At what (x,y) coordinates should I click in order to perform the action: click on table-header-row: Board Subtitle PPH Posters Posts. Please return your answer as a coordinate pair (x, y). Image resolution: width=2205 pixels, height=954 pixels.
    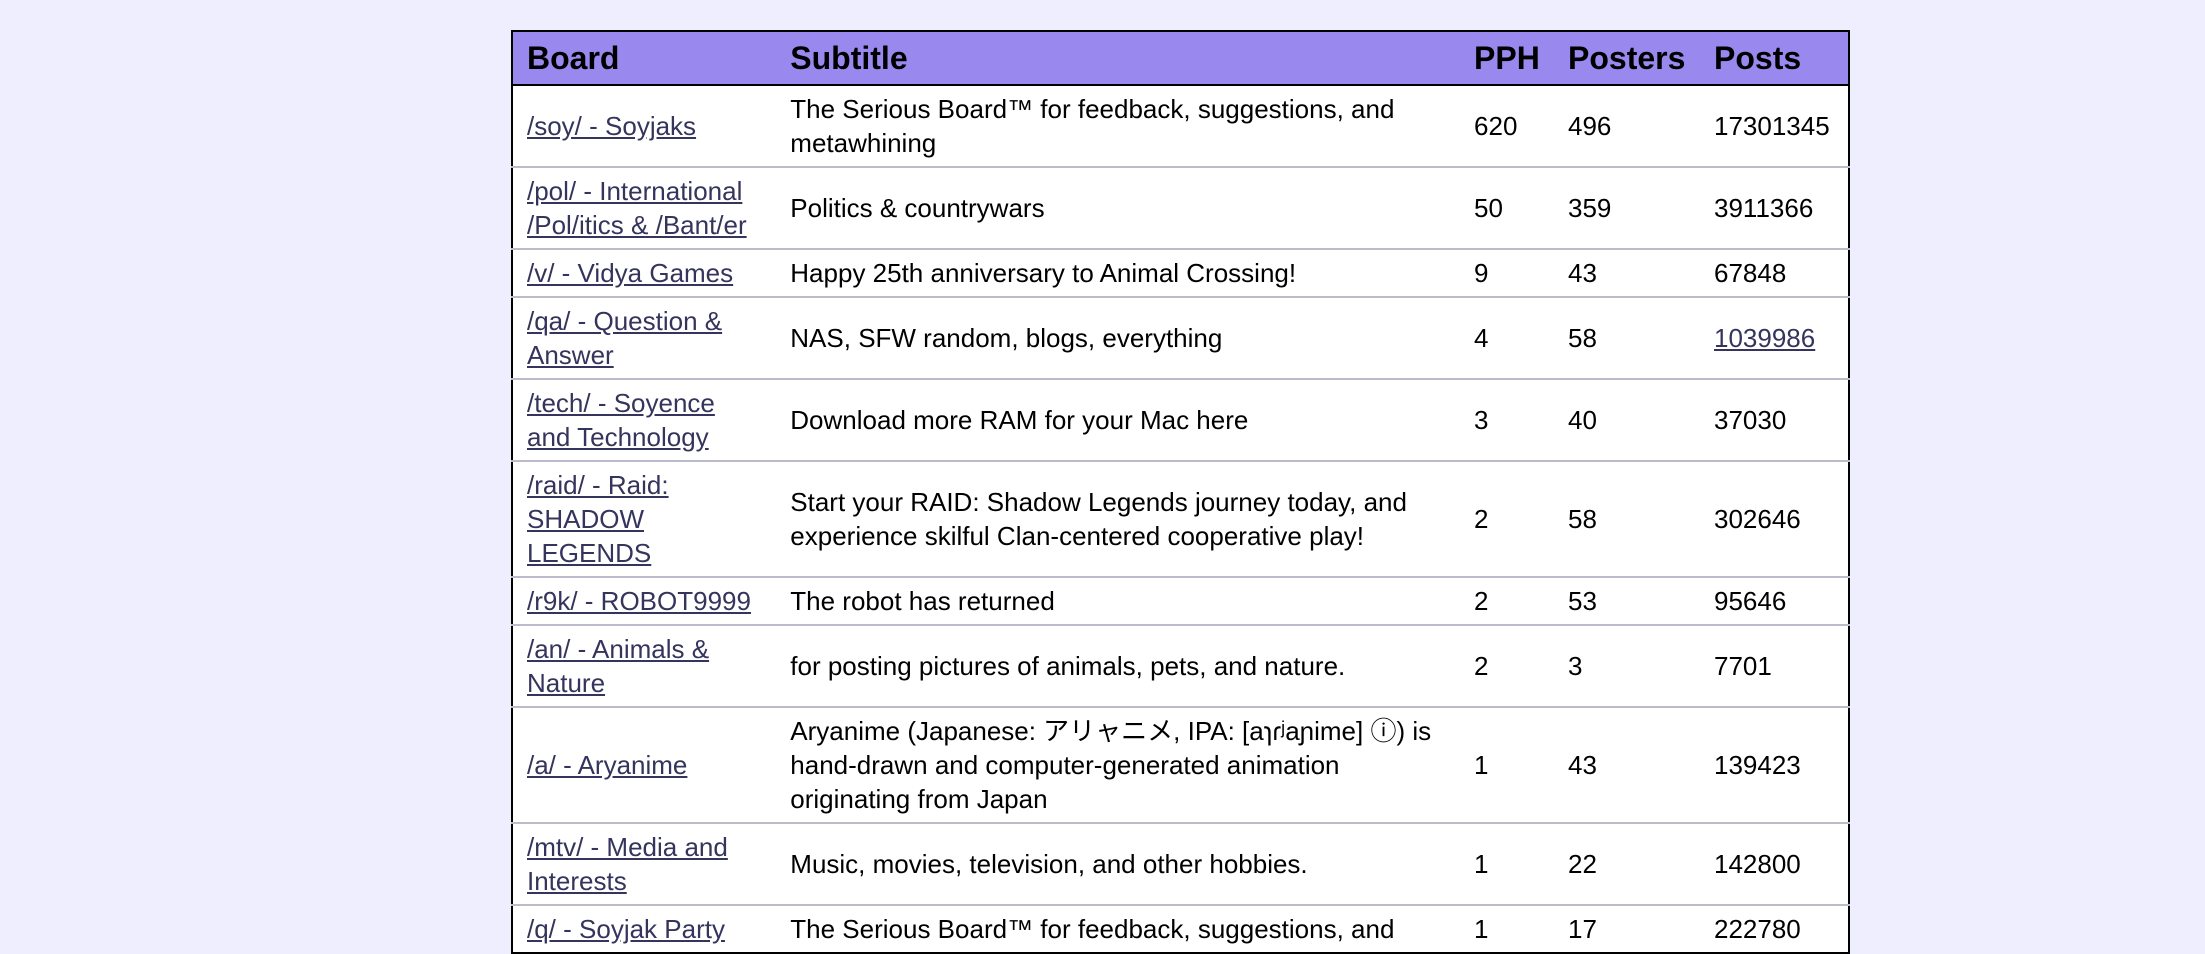
    Looking at the image, I should click on (1180, 58).